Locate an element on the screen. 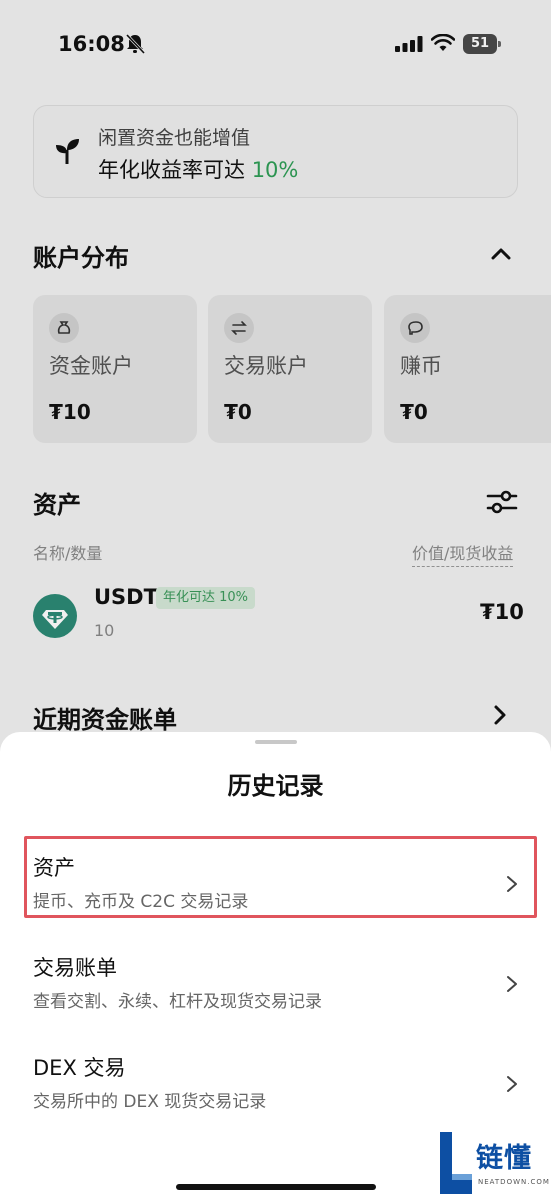 The width and height of the screenshot is (551, 1200). watermark-text: 链懂 is located at coordinates (504, 1158).